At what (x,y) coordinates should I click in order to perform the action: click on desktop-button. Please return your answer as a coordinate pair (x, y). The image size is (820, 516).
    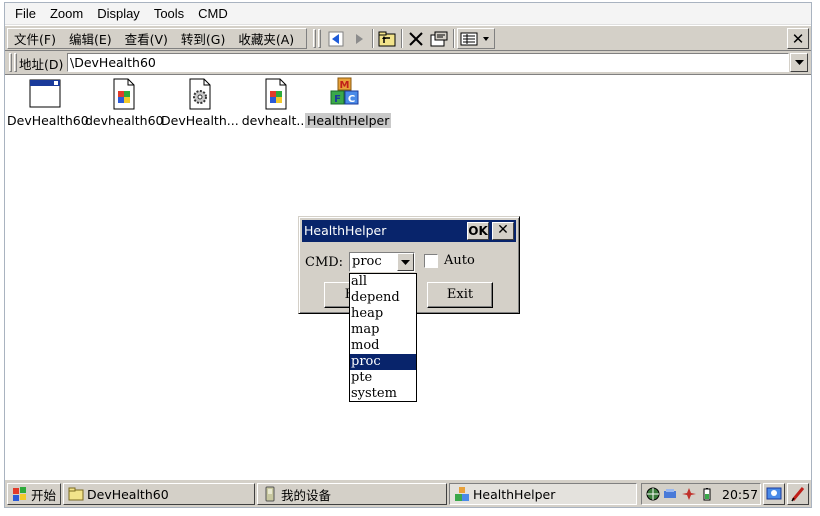
    Looking at the image, I should click on (774, 494).